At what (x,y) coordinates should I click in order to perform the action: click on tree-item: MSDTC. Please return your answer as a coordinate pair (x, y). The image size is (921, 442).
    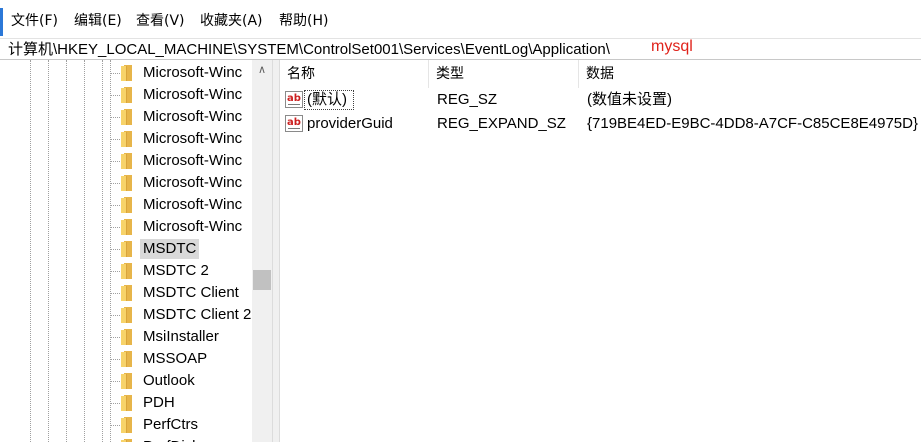
    Looking at the image, I should click on (126, 249).